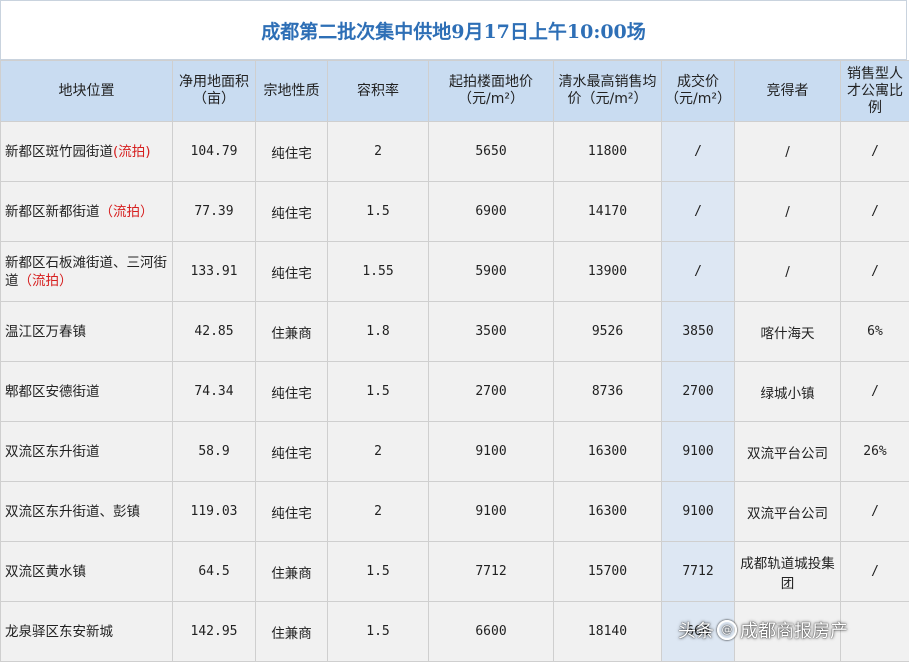 This screenshot has height=662, width=909. What do you see at coordinates (875, 91) in the screenshot?
I see `col-header-ratio: 销售型人才公寓比例` at bounding box center [875, 91].